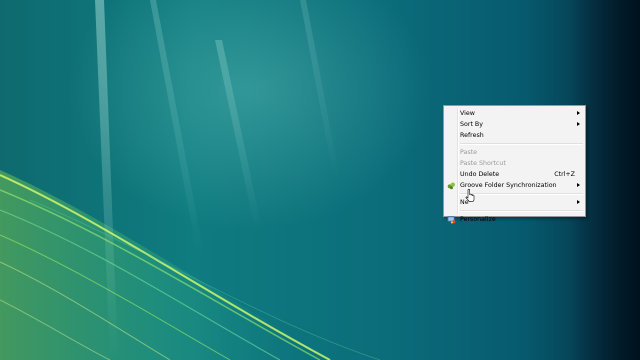  What do you see at coordinates (514, 124) in the screenshot?
I see `menu-item-sort-by: Sort By` at bounding box center [514, 124].